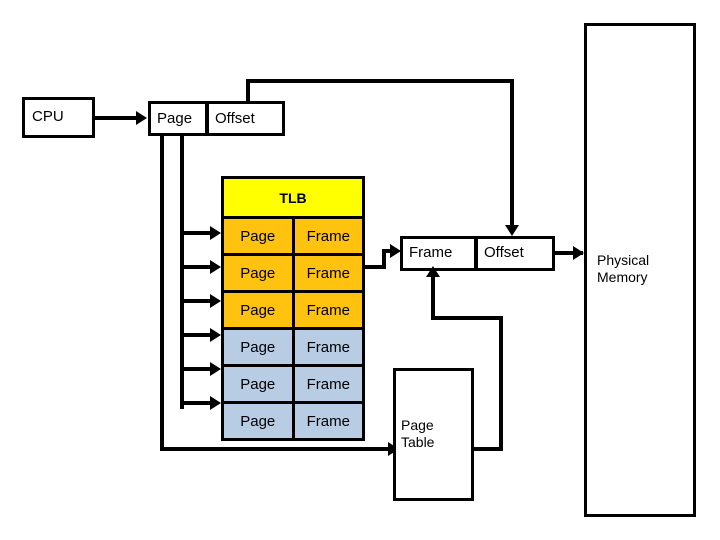  Describe the element at coordinates (116, 118) in the screenshot. I see `cpu-to-address-line` at that location.